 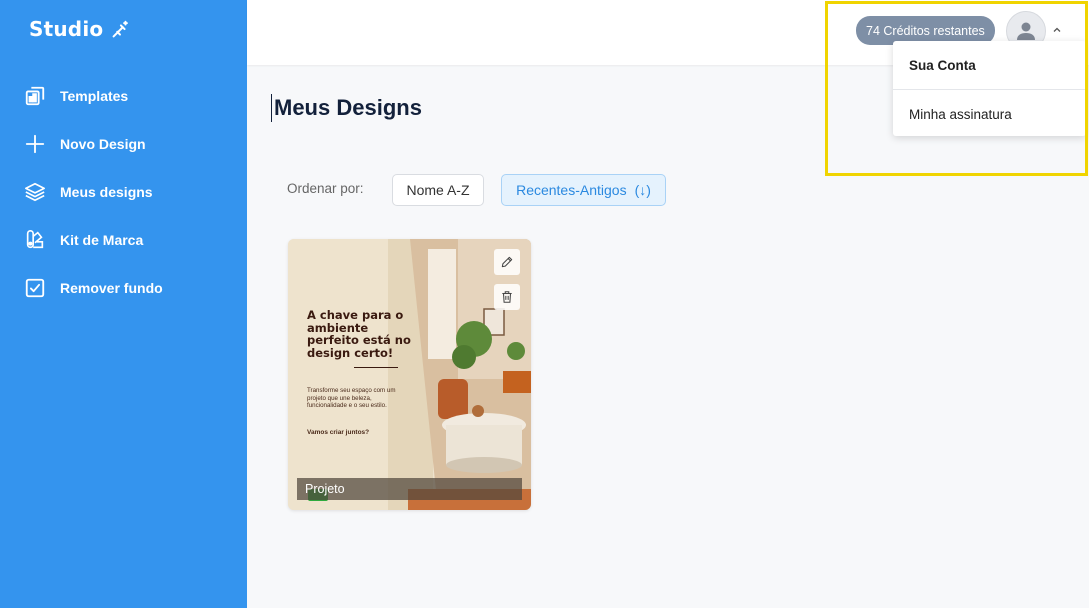 What do you see at coordinates (35, 96) in the screenshot?
I see `templates-icon` at bounding box center [35, 96].